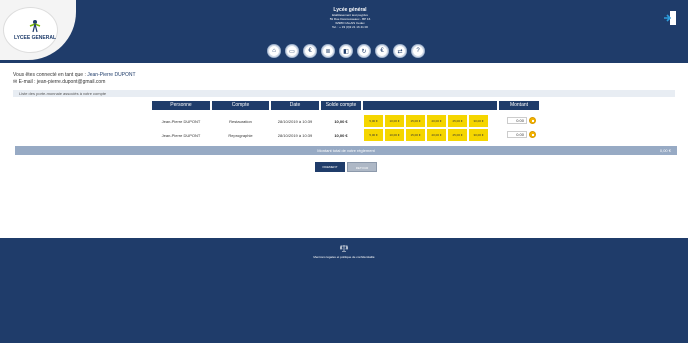  I want to click on user-email: ✉ E-mail : jean-pierre.dupont@gmail.com, so click(59, 82).